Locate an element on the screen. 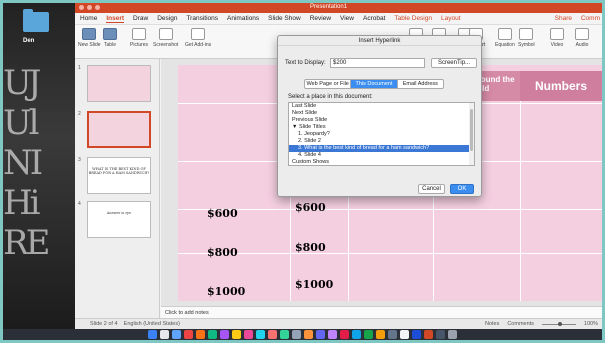 The image size is (605, 343). video-button: Video is located at coordinates (557, 38).